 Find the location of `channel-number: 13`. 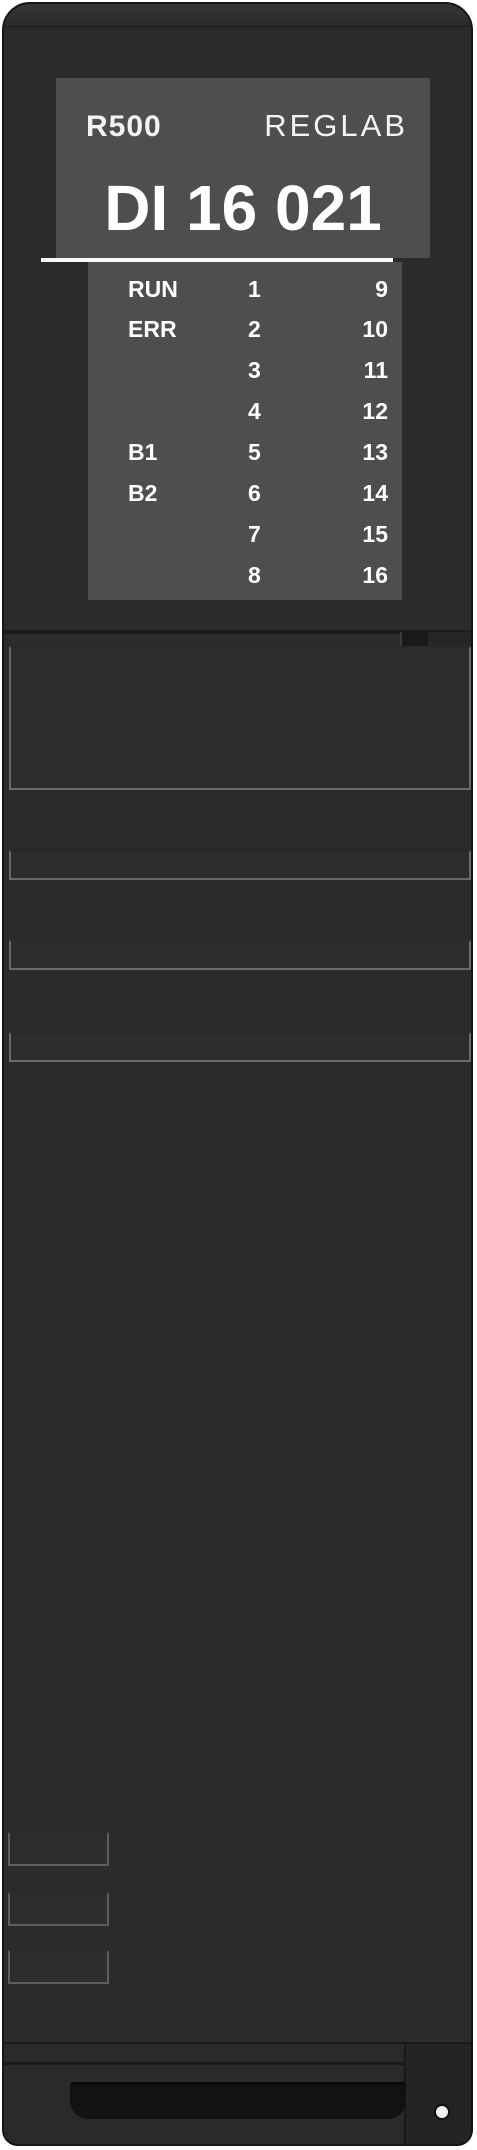

channel-number: 13 is located at coordinates (375, 452).